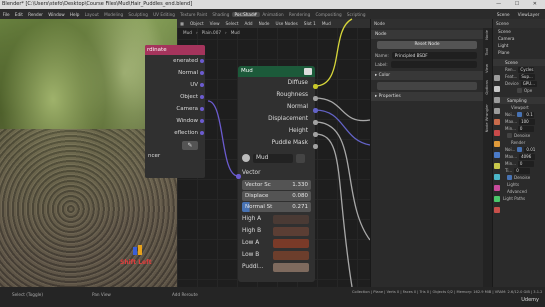 This screenshot has width=545, height=307. Describe the element at coordinates (245, 14) in the screenshot. I see `tab-active-workspace: Pos:Shad#` at that location.